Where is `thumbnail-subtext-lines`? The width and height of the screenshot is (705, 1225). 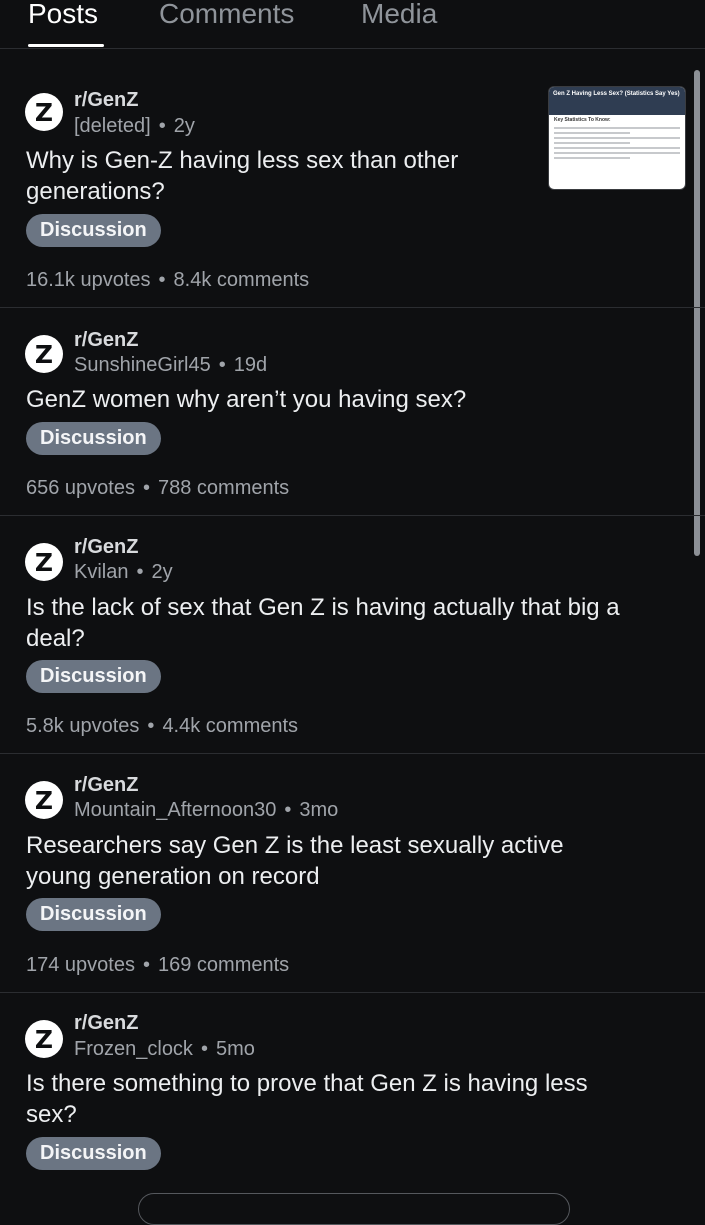 thumbnail-subtext-lines is located at coordinates (617, 102).